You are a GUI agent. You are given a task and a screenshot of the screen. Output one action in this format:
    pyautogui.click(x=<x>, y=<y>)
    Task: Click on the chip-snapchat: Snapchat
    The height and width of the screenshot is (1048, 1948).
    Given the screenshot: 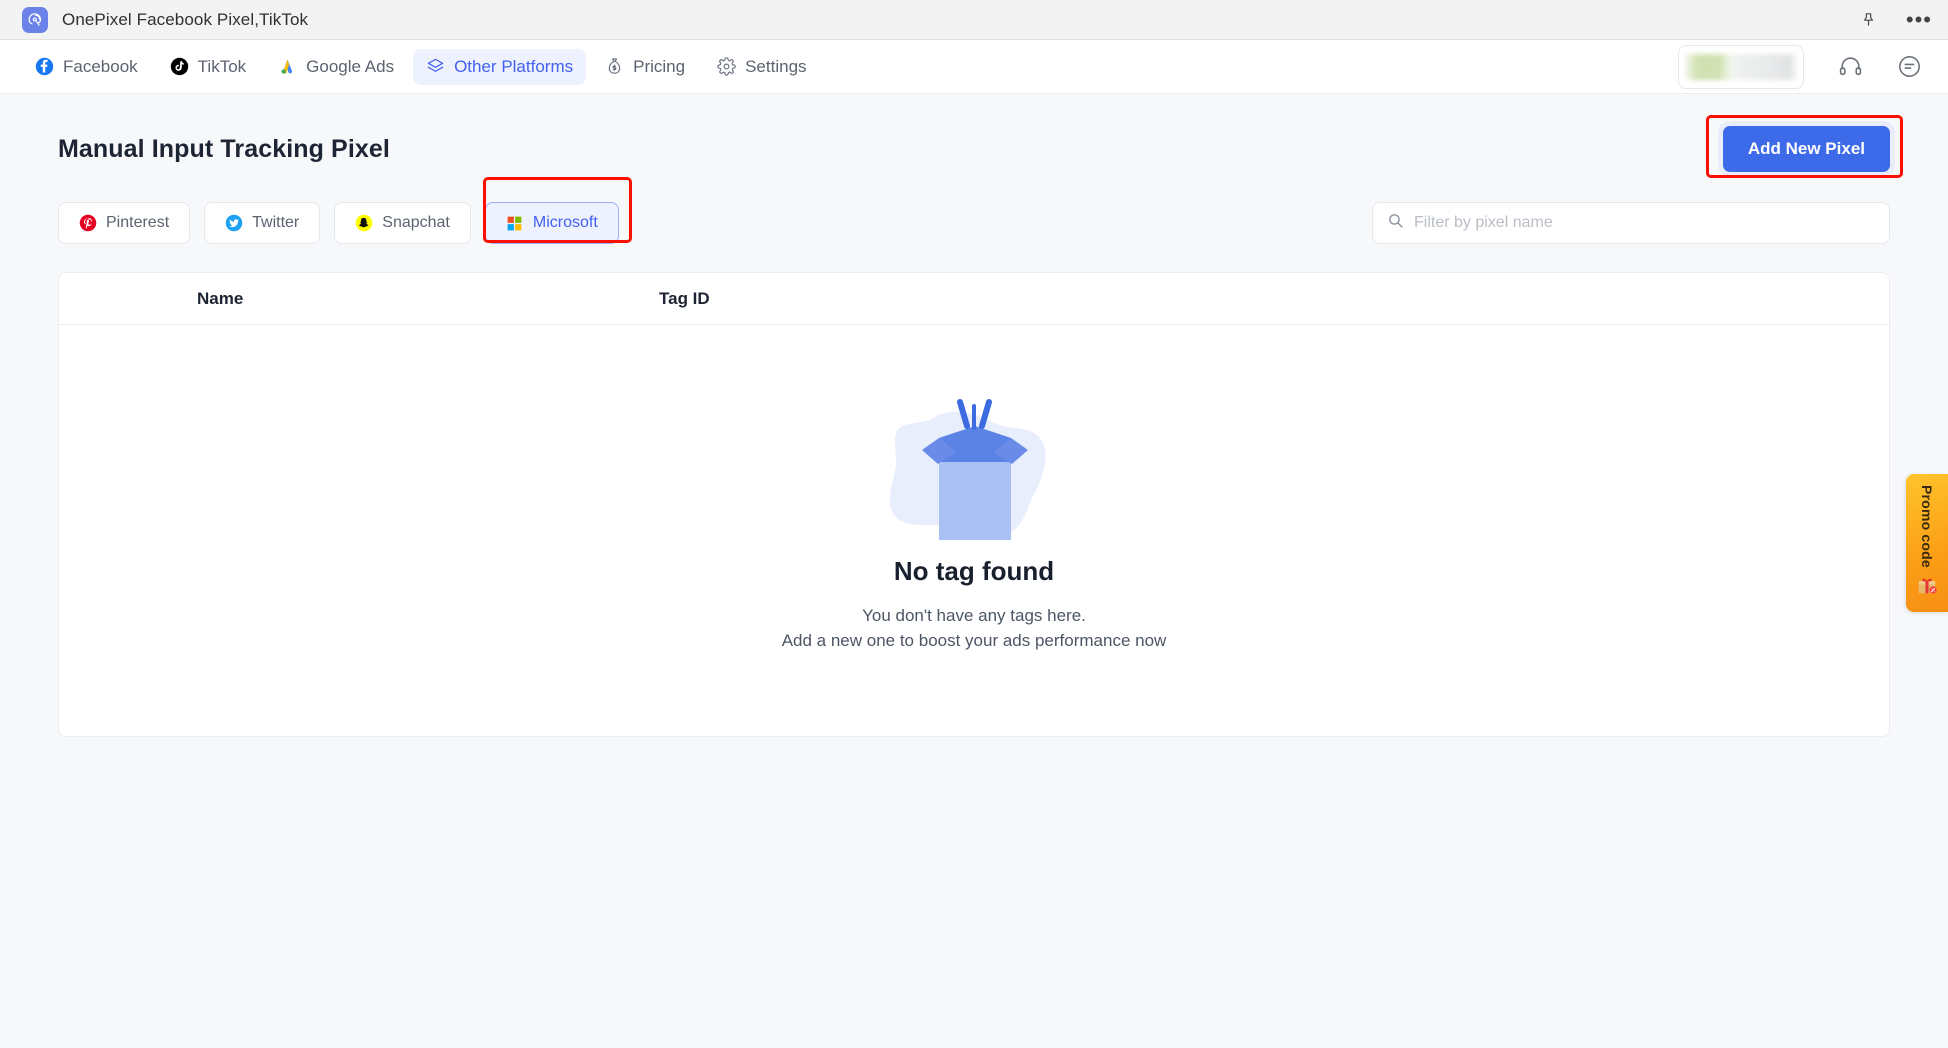 What is the action you would take?
    pyautogui.click(x=402, y=223)
    